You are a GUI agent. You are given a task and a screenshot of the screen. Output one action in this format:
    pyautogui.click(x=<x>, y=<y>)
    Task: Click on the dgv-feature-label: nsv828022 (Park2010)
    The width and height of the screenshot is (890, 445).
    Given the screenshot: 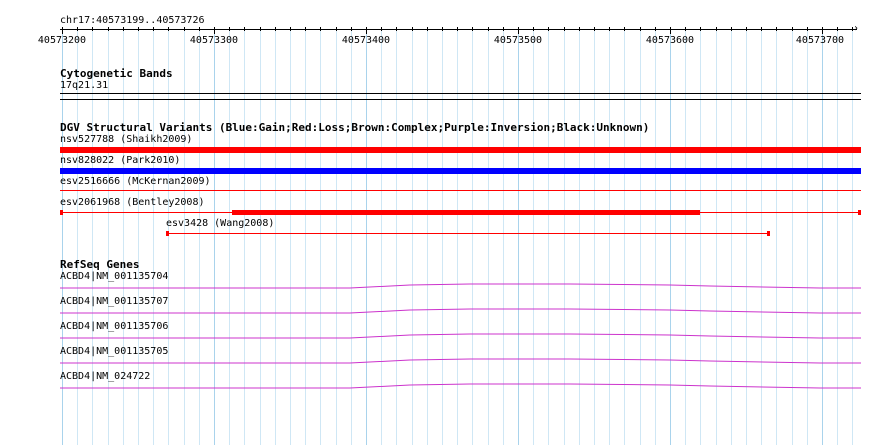 What is the action you would take?
    pyautogui.click(x=120, y=161)
    